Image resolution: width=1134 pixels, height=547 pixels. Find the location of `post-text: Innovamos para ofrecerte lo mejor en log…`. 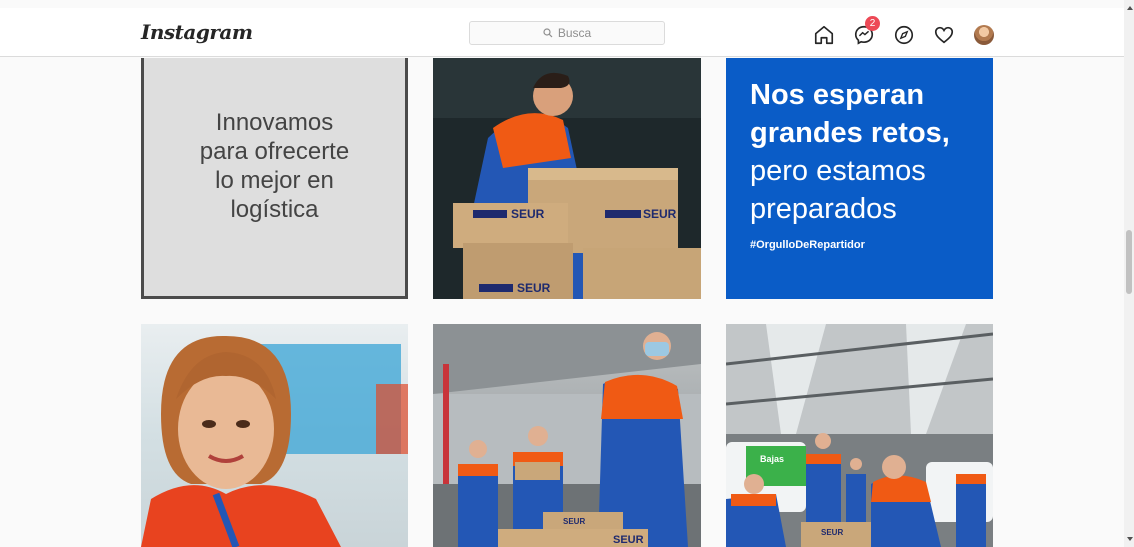

post-text: Innovamos para ofrecerte lo mejor en log… is located at coordinates (274, 166).